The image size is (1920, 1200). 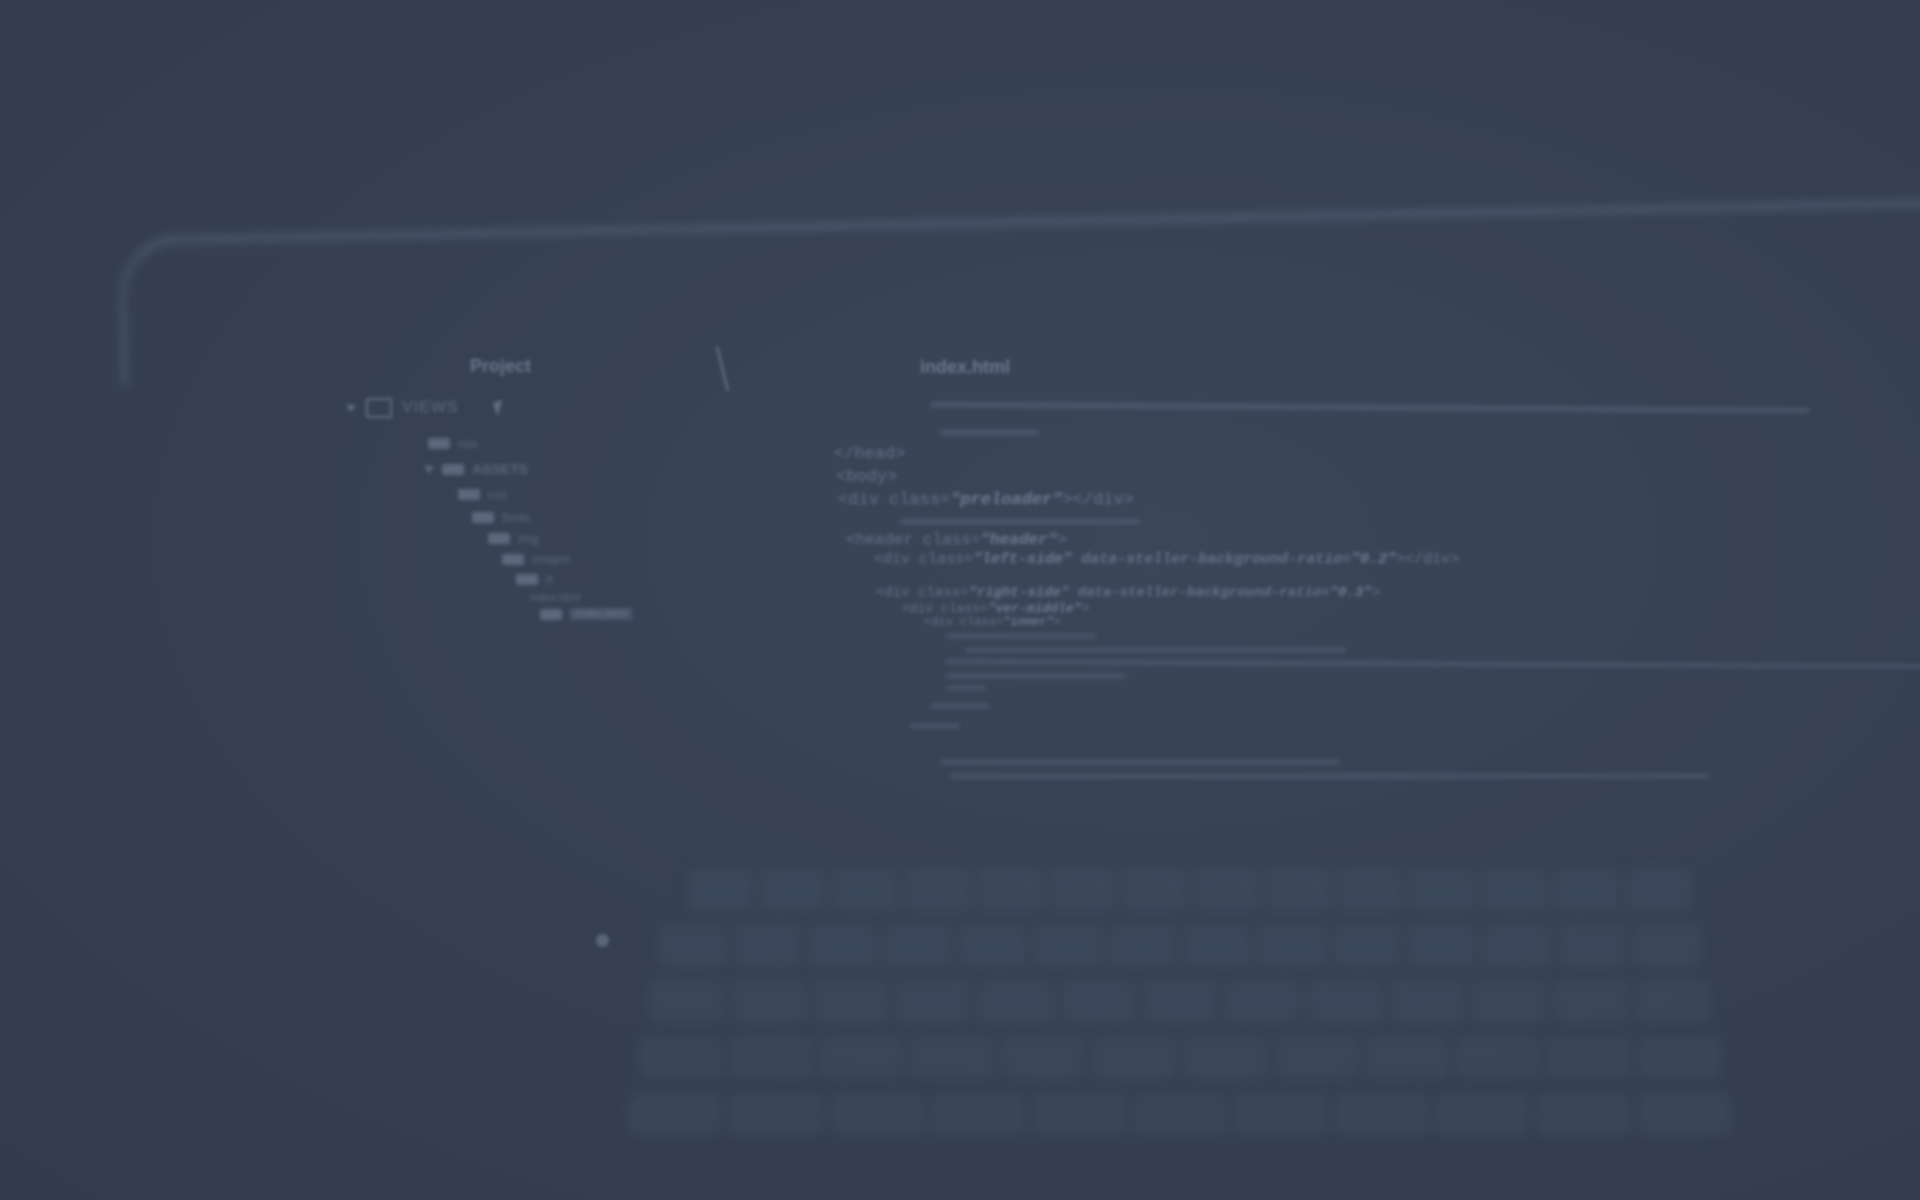 What do you see at coordinates (535, 579) in the screenshot?
I see `tree-item: js` at bounding box center [535, 579].